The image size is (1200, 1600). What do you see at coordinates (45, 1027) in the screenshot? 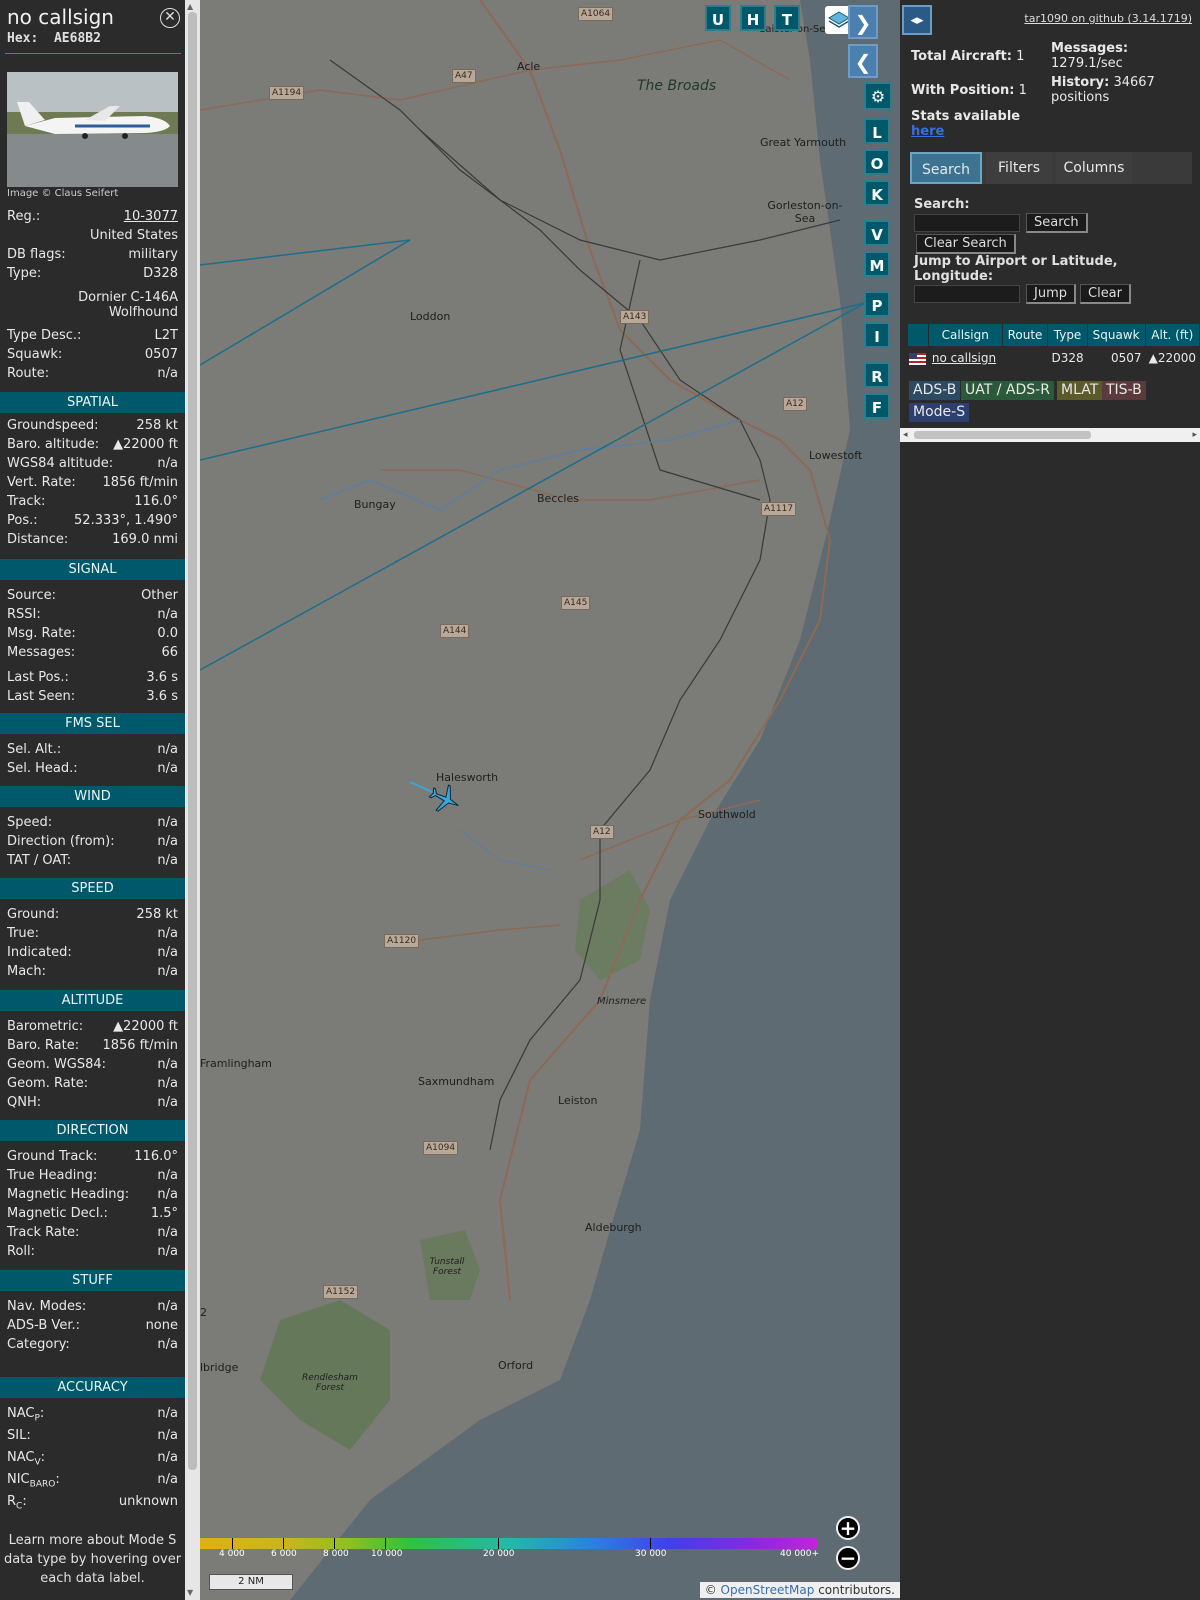
I see `field-label: Barometric:` at bounding box center [45, 1027].